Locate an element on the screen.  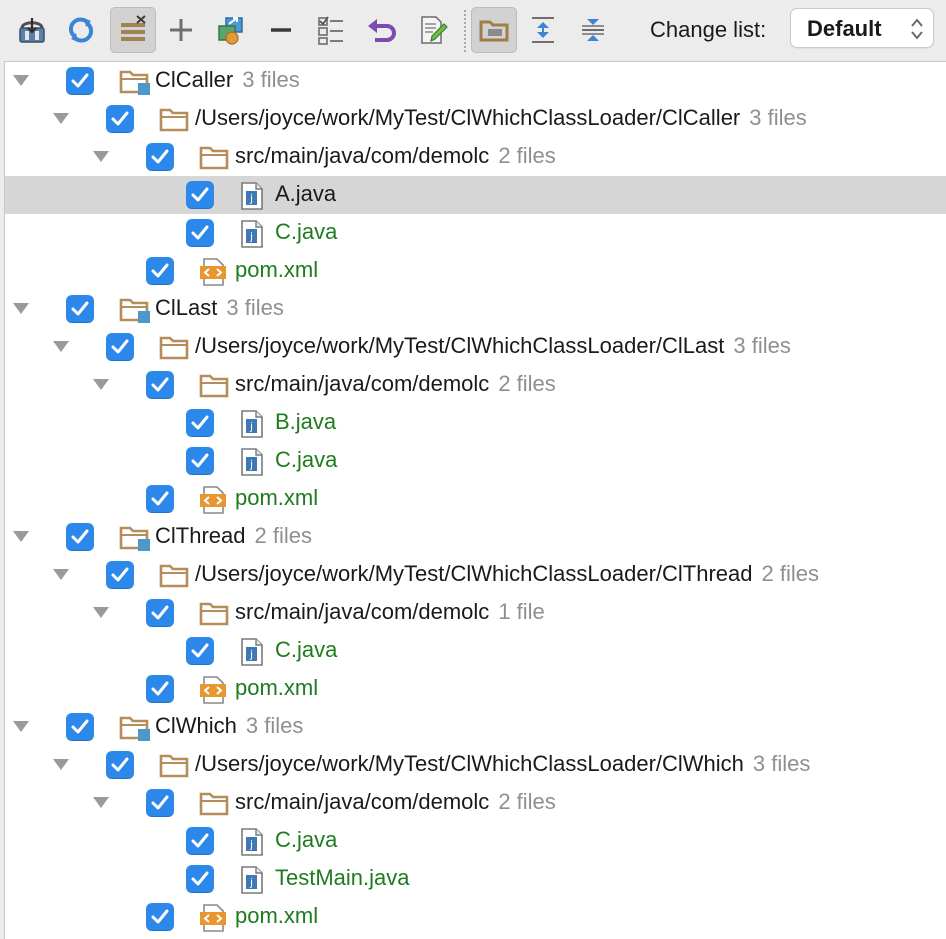
show-diff-button is located at coordinates (331, 30).